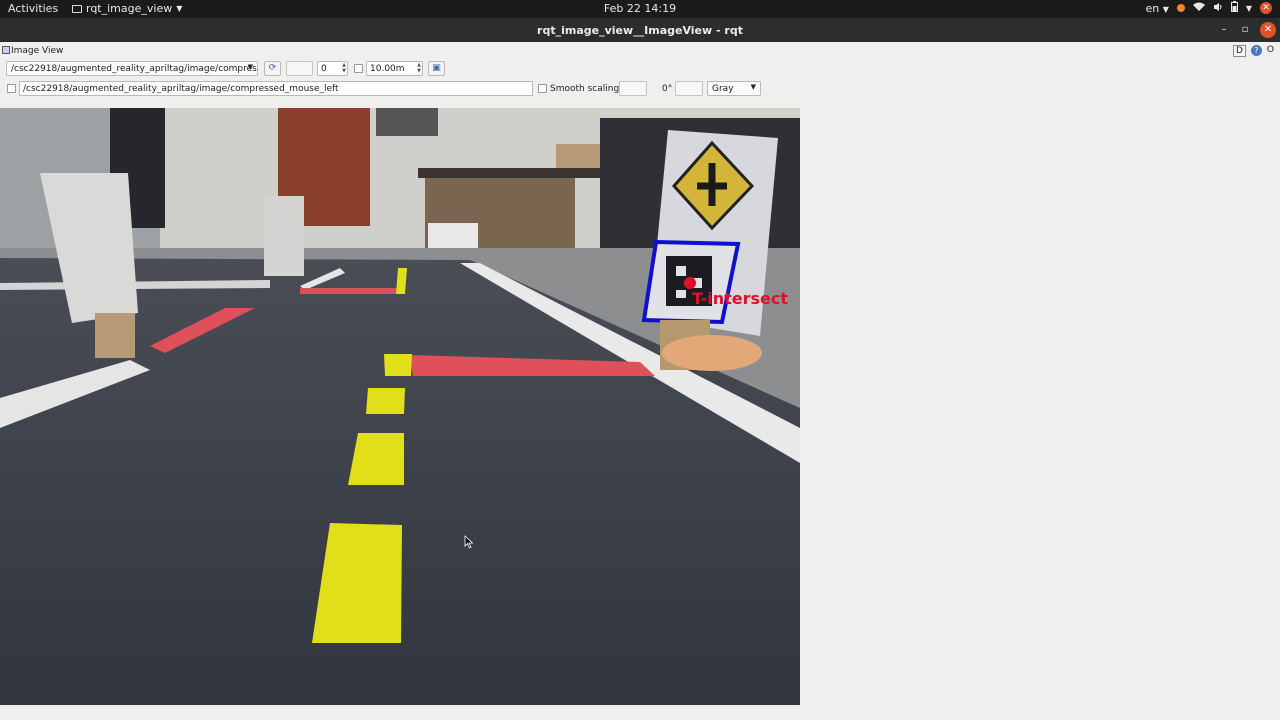 Image resolution: width=1280 pixels, height=720 pixels. I want to click on window-title: rqt_image_view__ImageView - rqt, so click(640, 30).